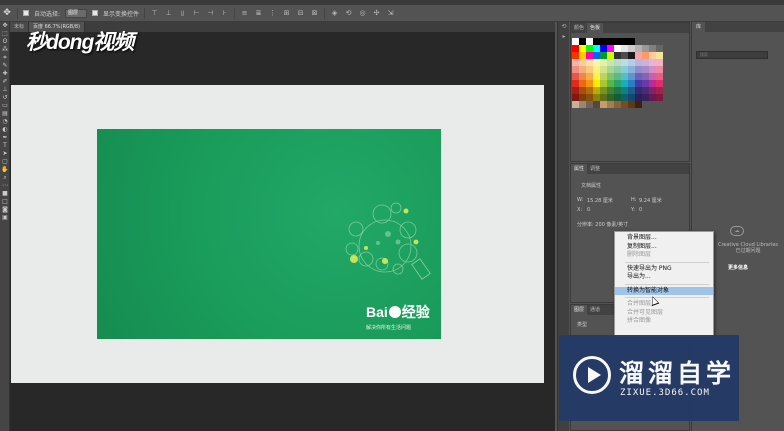  Describe the element at coordinates (664, 255) in the screenshot. I see `context-menu-item: 删除图层` at that location.